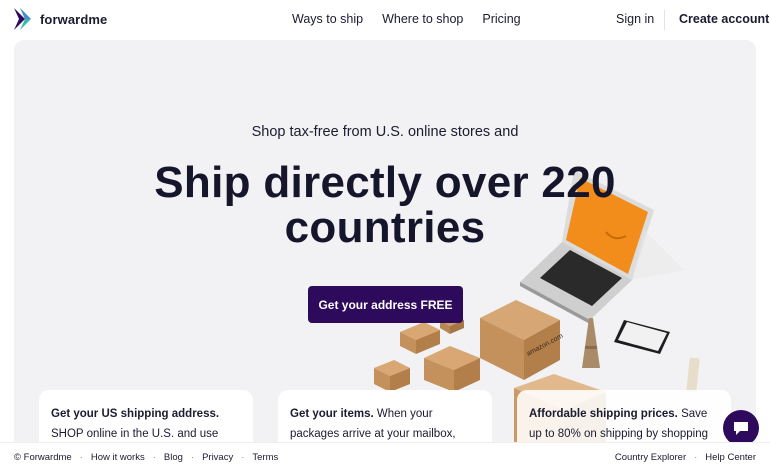 This screenshot has width=770, height=470. What do you see at coordinates (650, 457) in the screenshot?
I see `footer-link-country-explorer: Country Explorer` at bounding box center [650, 457].